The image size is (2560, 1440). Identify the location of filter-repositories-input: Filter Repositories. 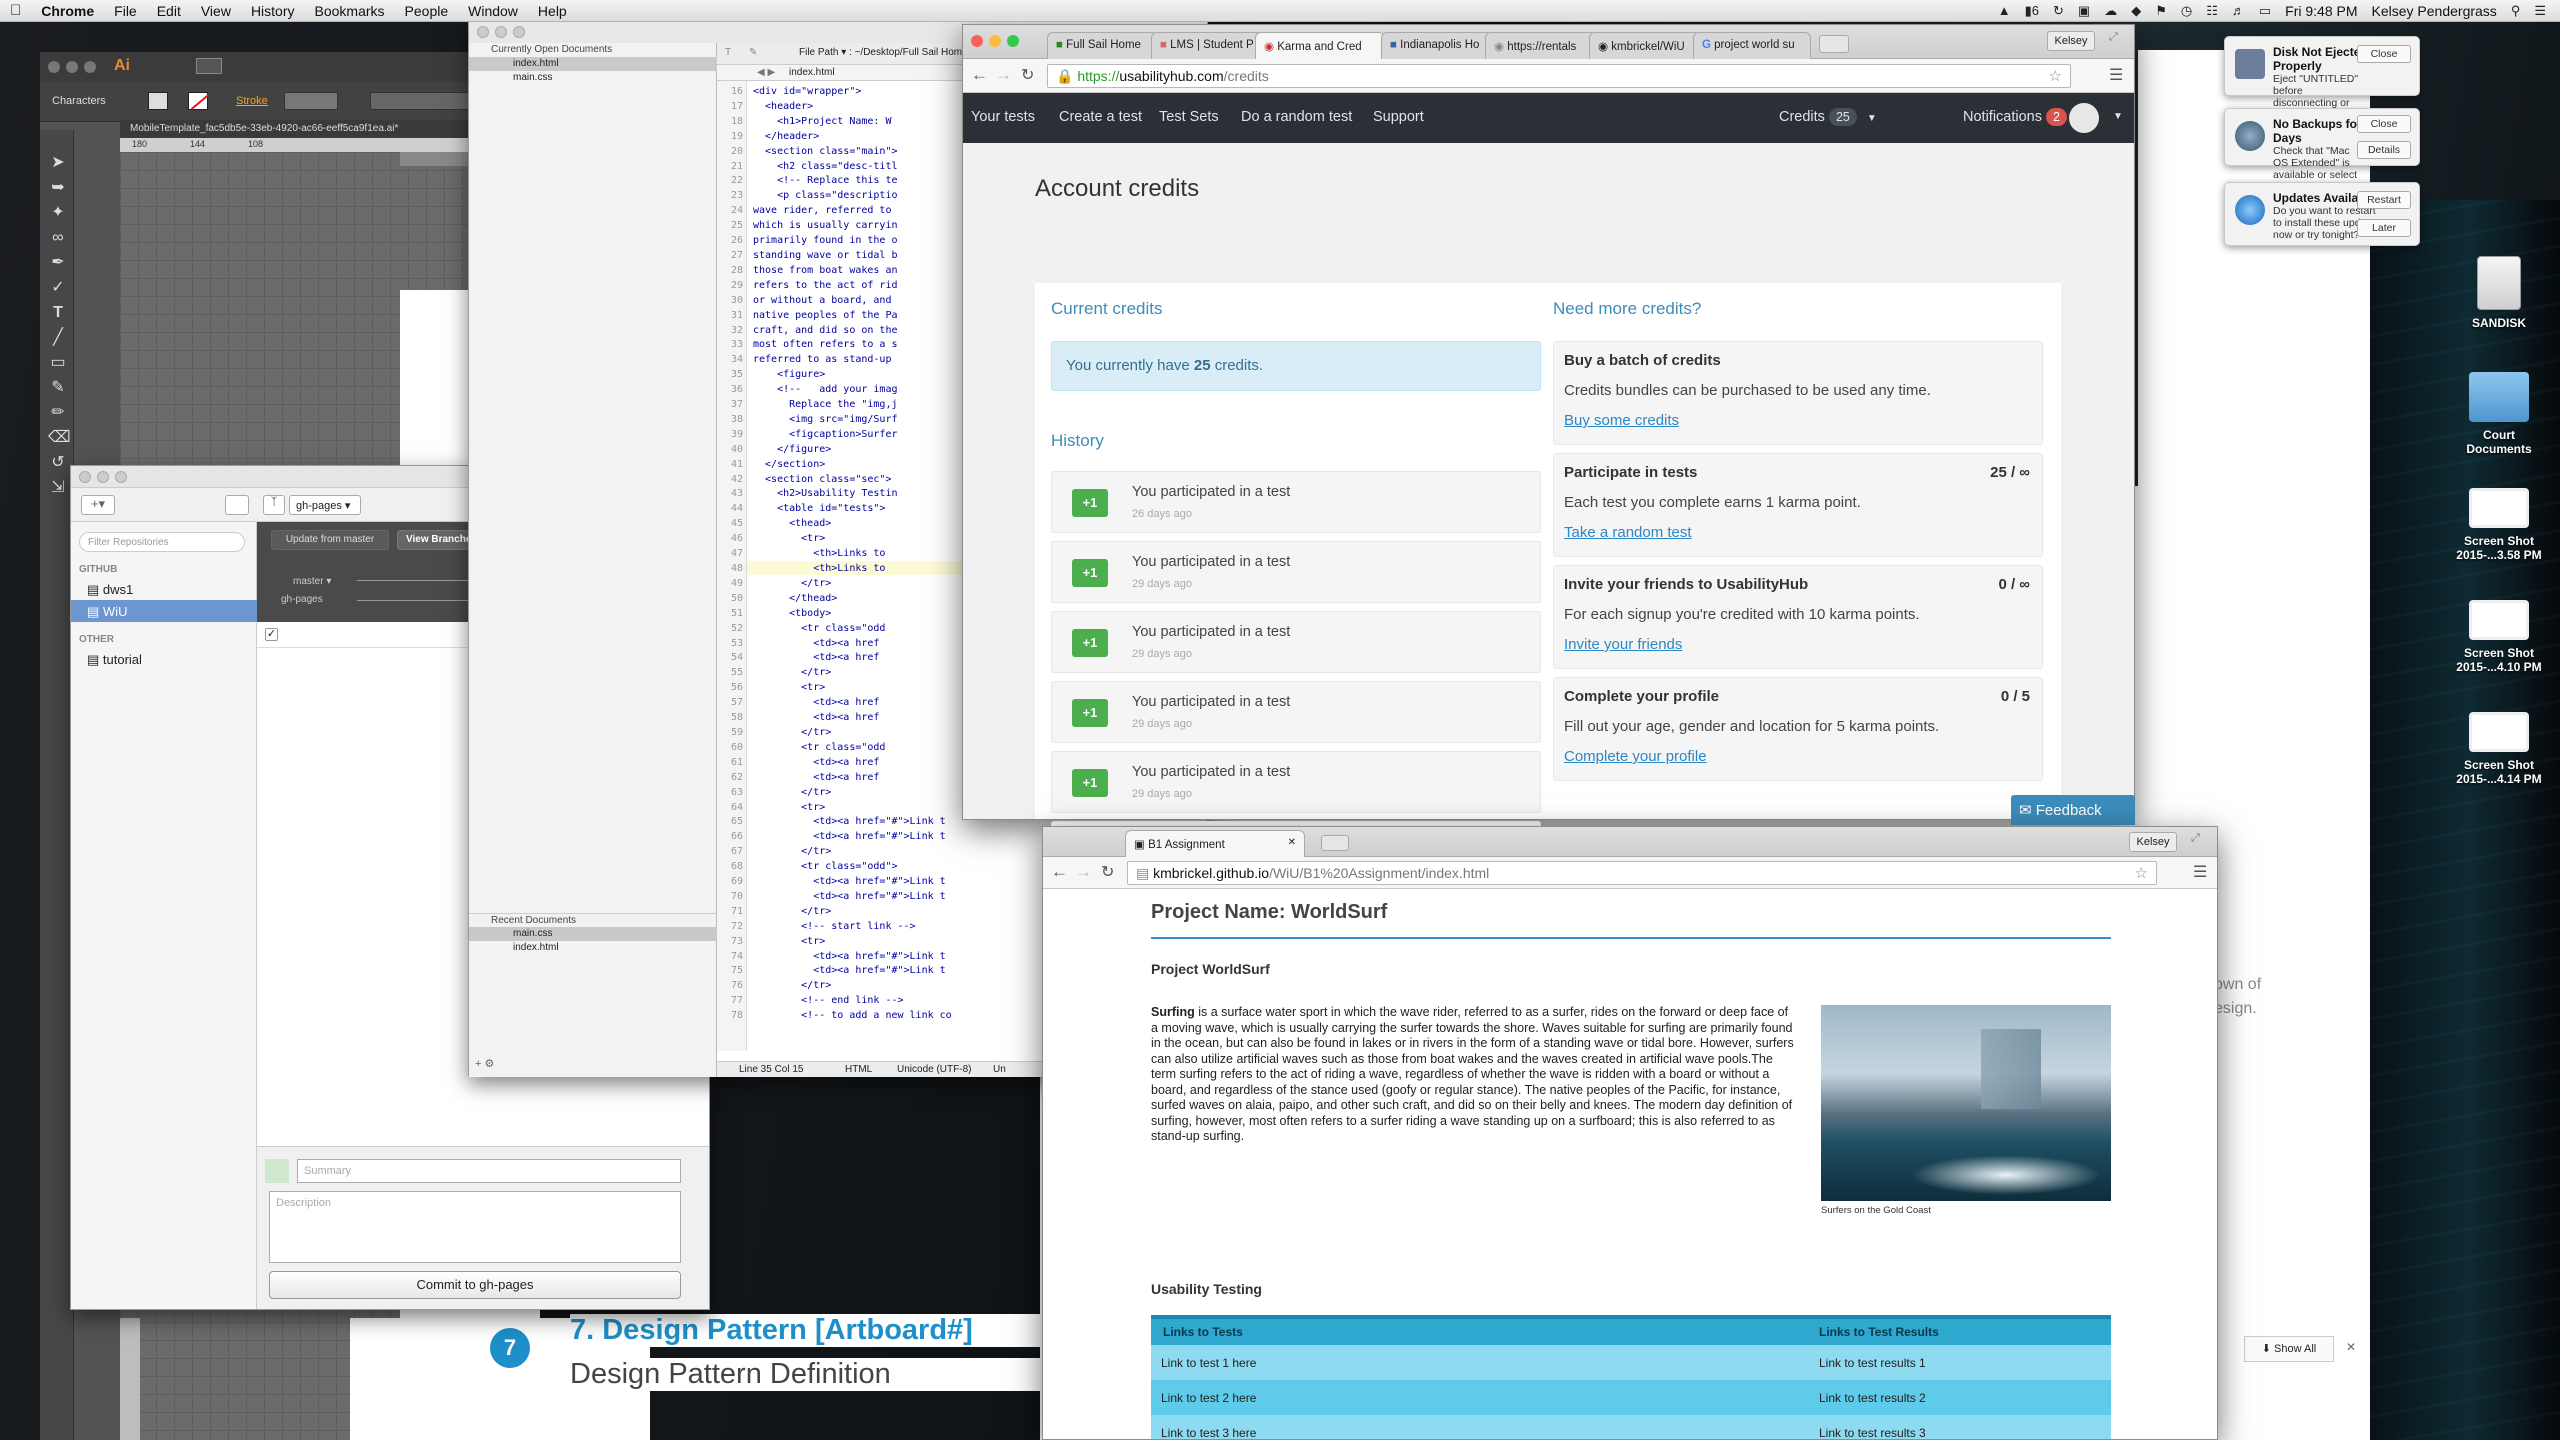
(162, 542).